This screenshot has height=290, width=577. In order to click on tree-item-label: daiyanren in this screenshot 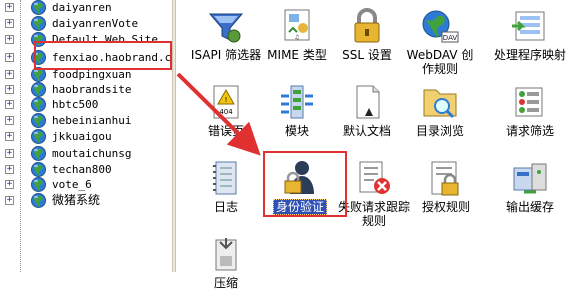, I will do `click(82, 7)`.